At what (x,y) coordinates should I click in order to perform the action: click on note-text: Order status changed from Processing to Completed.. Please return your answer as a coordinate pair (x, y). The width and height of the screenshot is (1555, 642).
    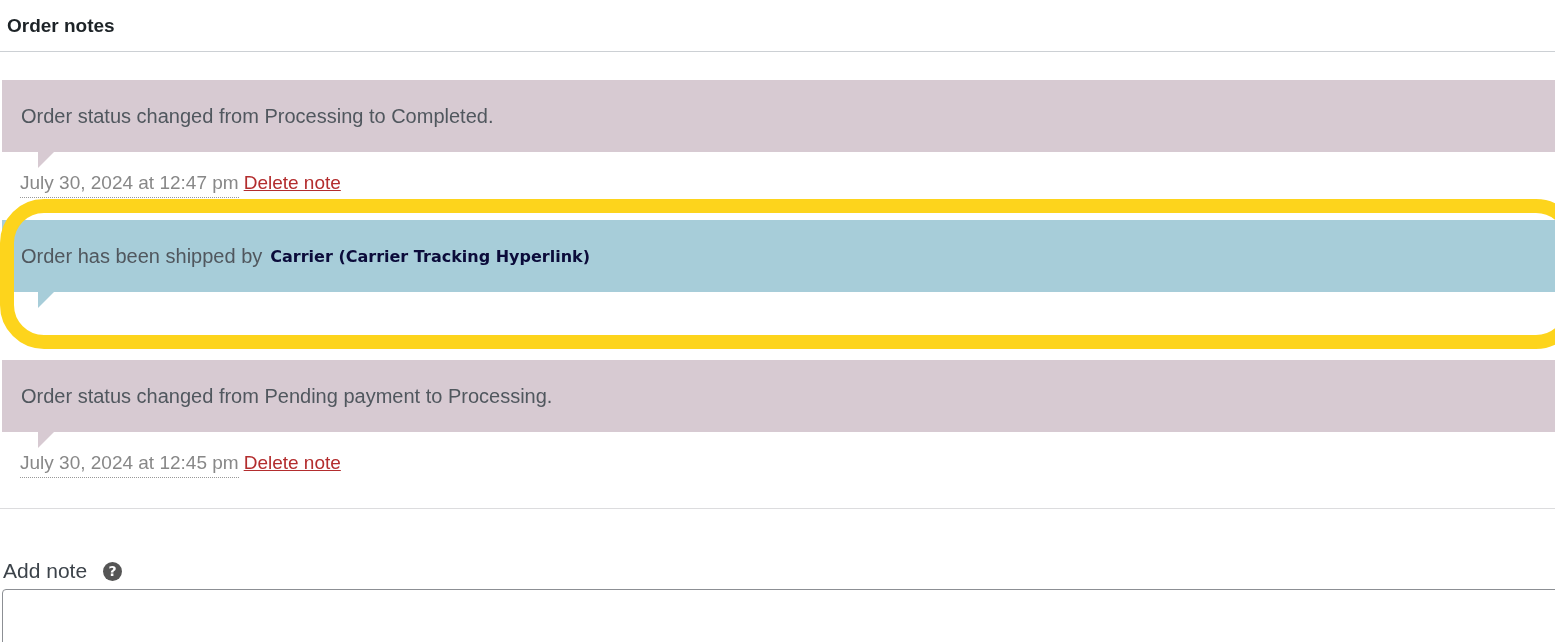
    Looking at the image, I should click on (257, 116).